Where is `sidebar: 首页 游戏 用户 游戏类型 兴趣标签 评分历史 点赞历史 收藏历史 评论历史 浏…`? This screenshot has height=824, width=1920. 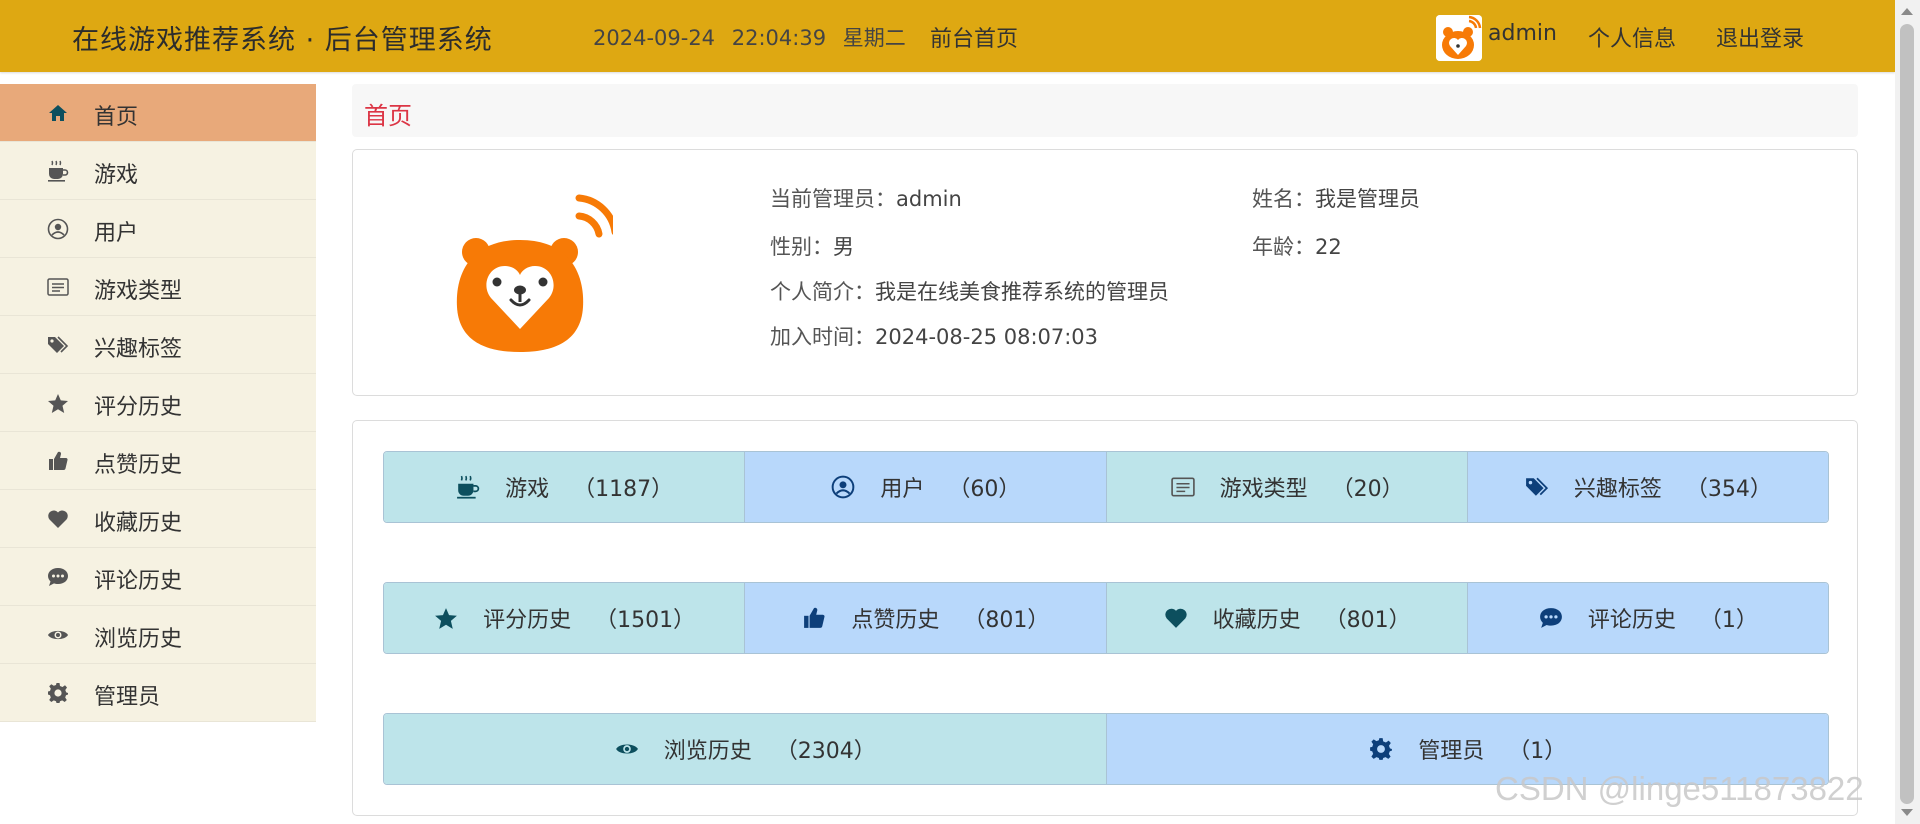
sidebar: 首页 游戏 用户 游戏类型 兴趣标签 评分历史 点赞历史 收藏历史 评论历史 浏… is located at coordinates (158, 403).